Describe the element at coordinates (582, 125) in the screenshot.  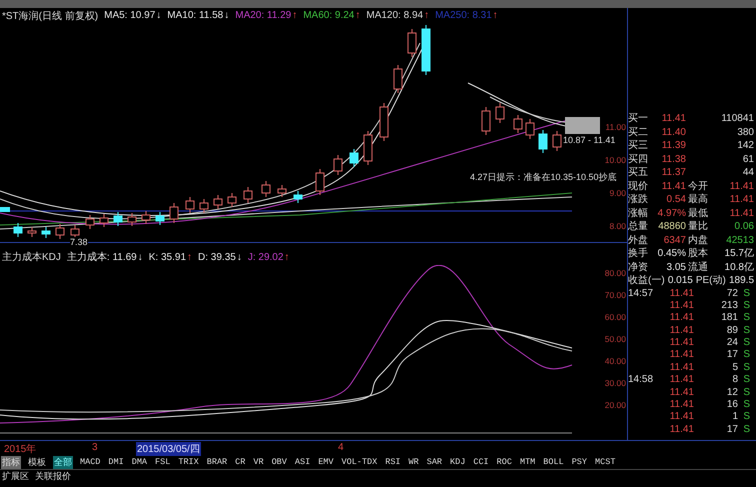
I see `price-range-bar` at that location.